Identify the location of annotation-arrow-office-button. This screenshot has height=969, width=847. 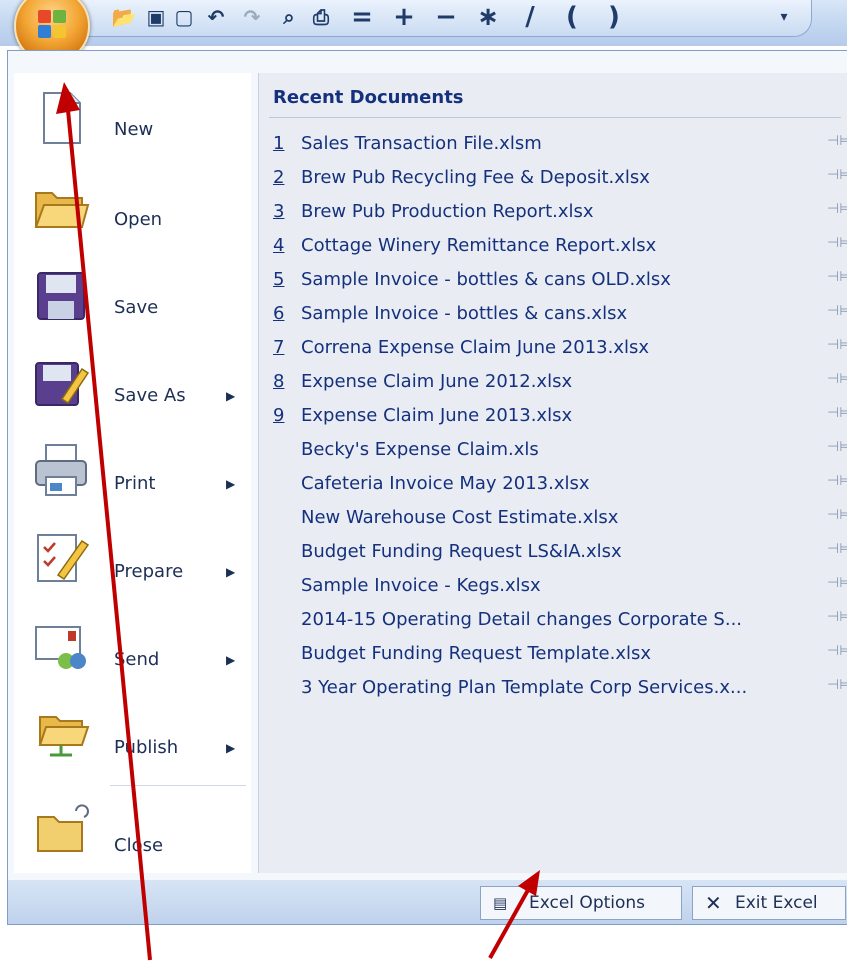
(104, 521).